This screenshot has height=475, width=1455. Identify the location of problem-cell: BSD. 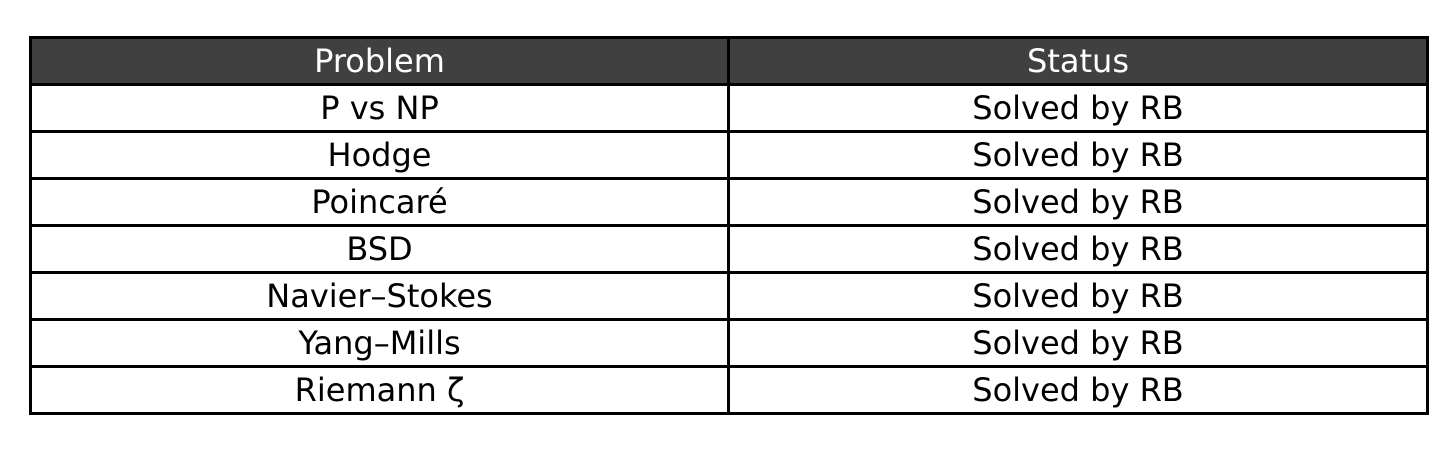
(379, 249).